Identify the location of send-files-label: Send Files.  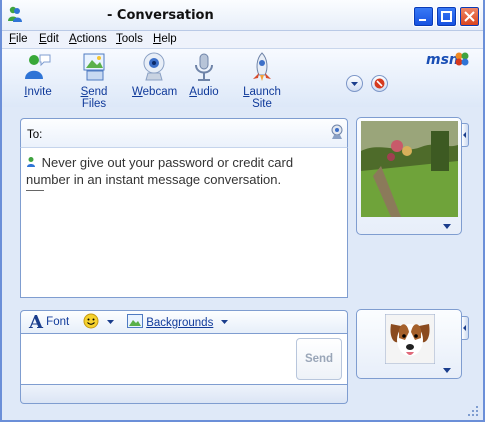
(94, 98).